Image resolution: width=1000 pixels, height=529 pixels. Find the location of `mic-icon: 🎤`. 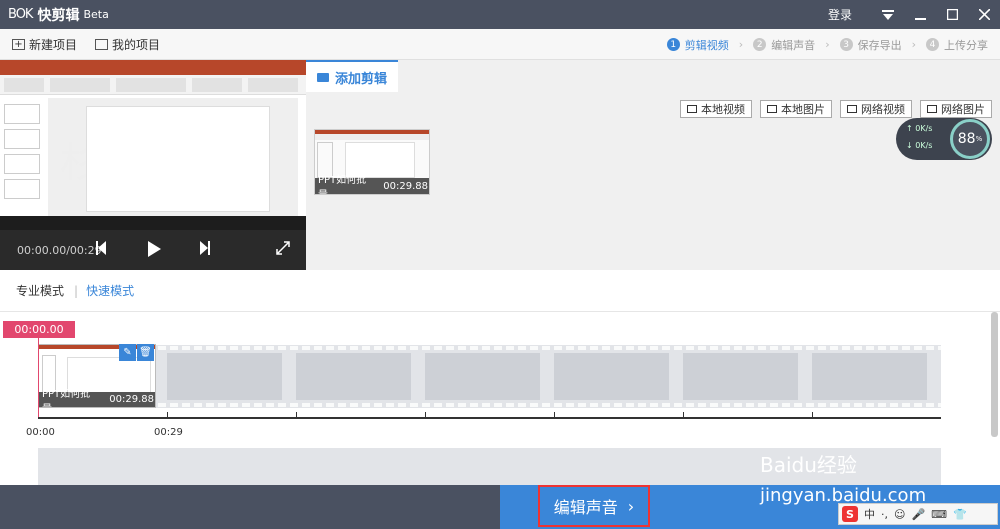

mic-icon: 🎤 is located at coordinates (918, 514).